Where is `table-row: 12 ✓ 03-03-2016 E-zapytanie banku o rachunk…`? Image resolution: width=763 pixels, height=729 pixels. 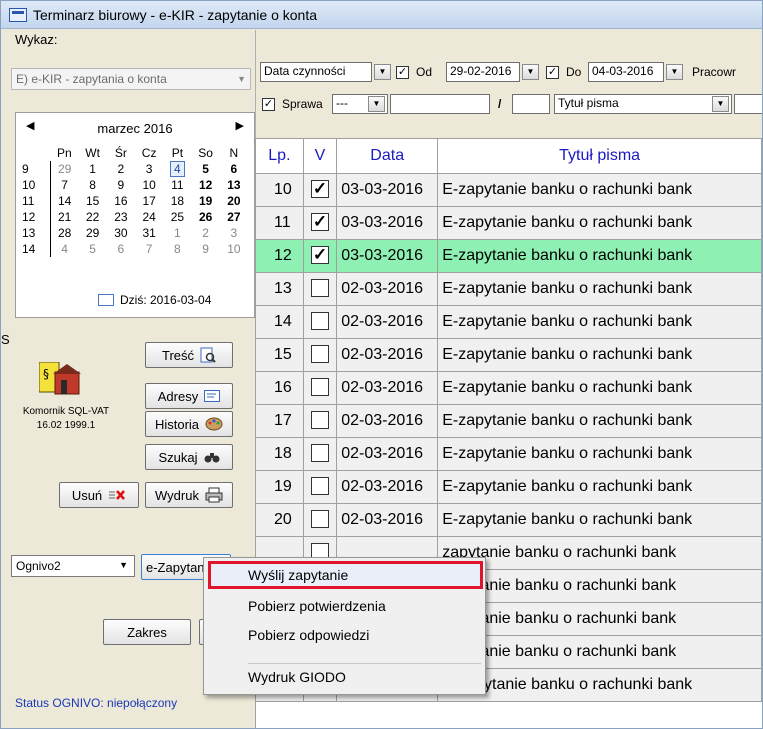 table-row: 12 ✓ 03-03-2016 E-zapytanie banku o rachunk… is located at coordinates (509, 256).